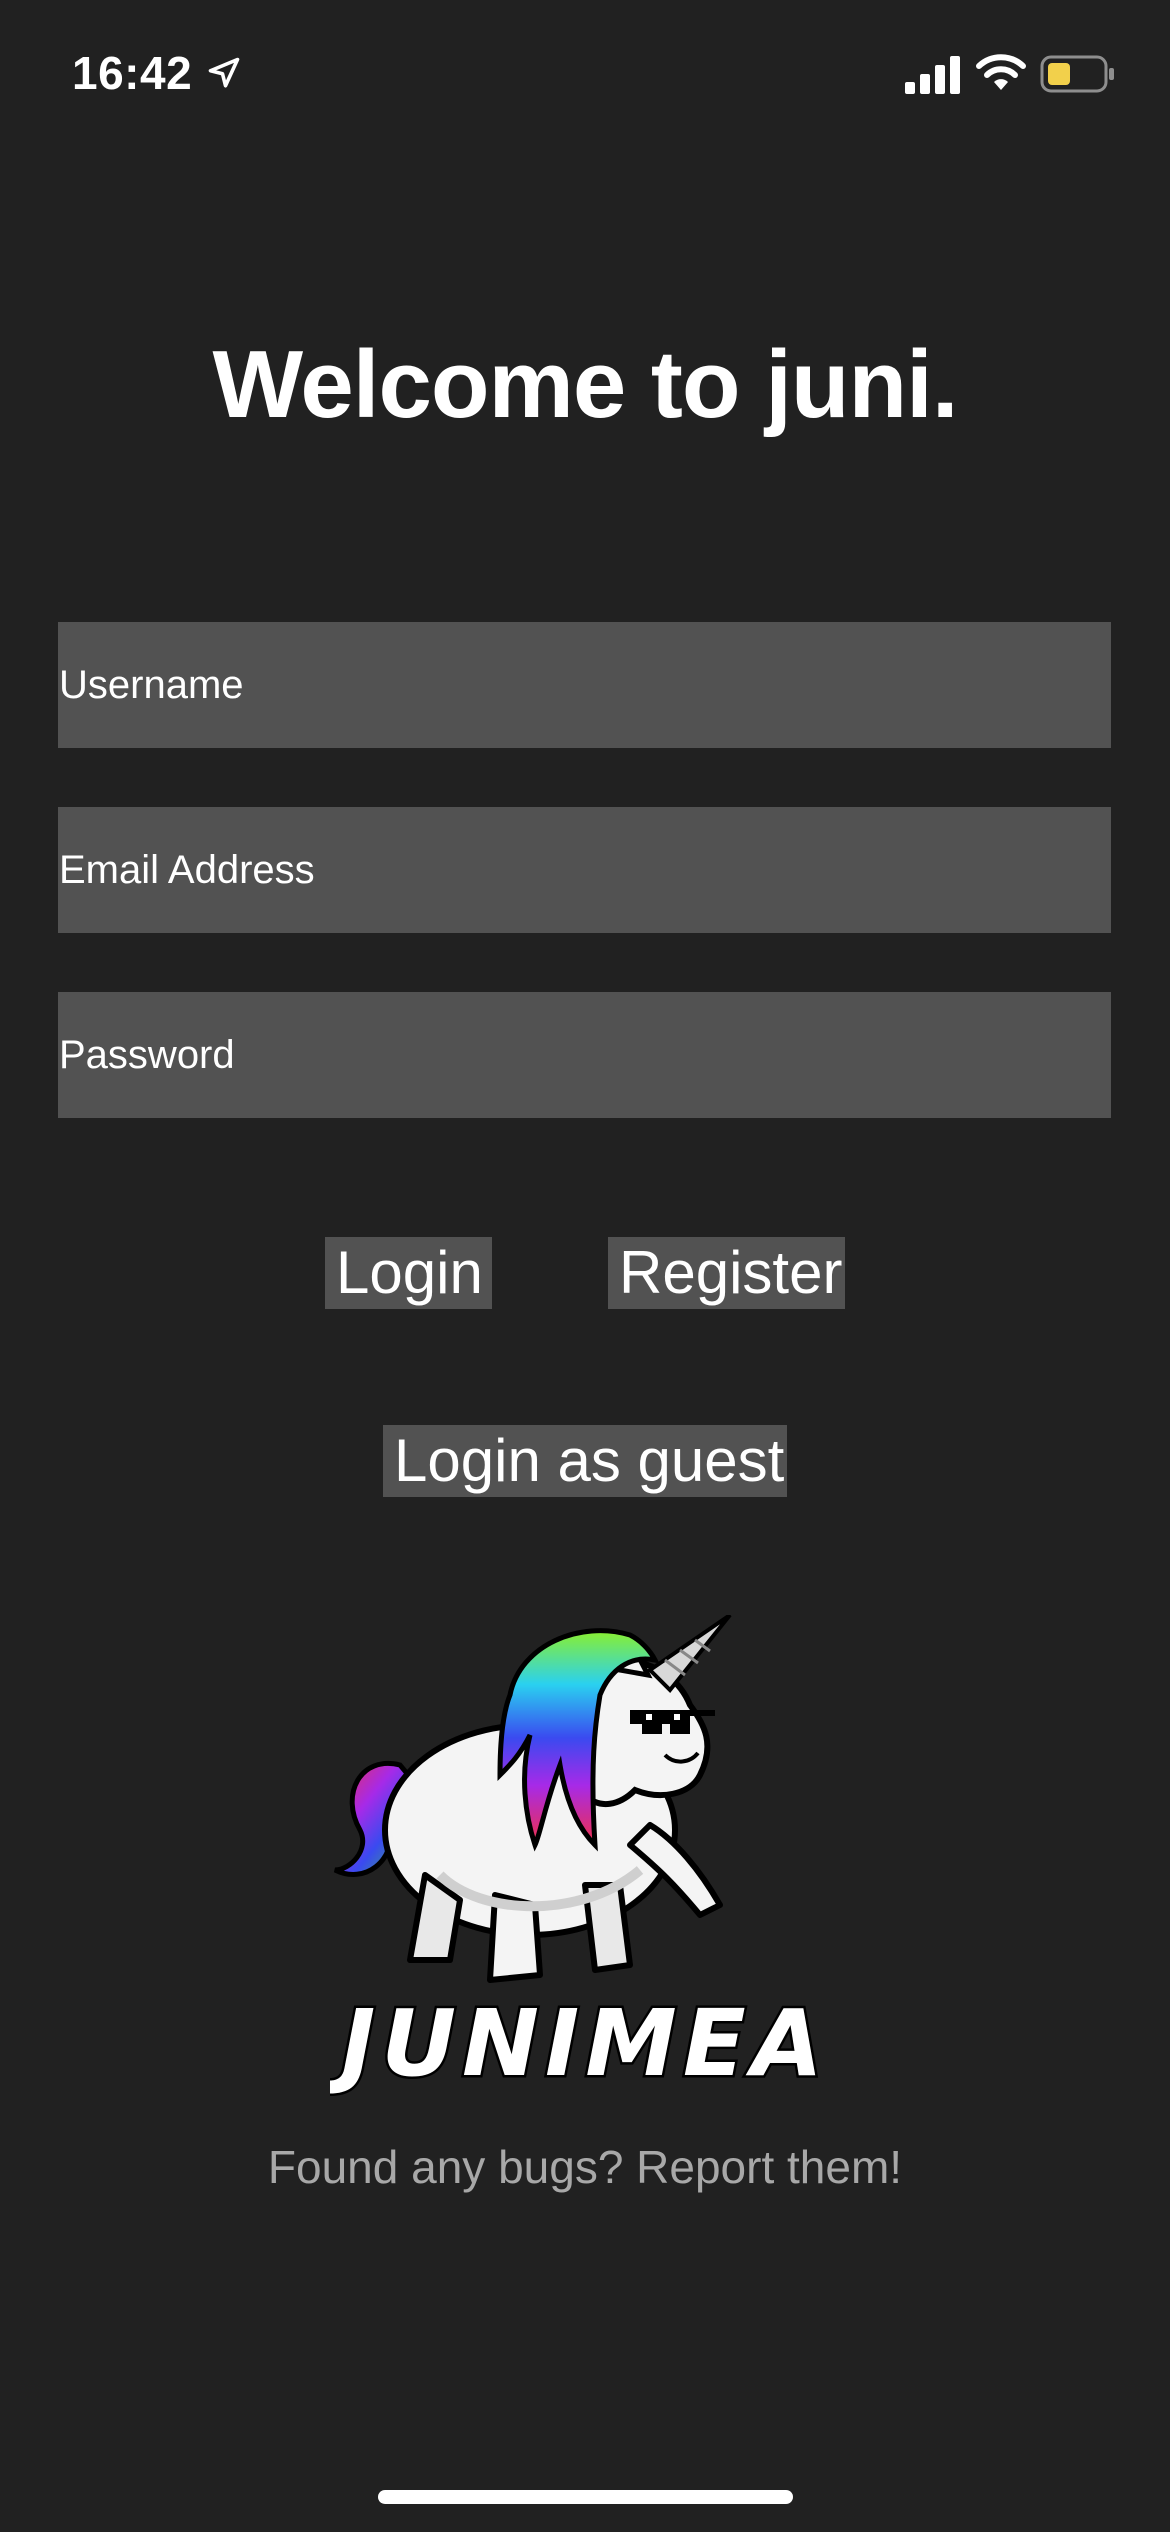 The image size is (1170, 2532). Describe the element at coordinates (585, 1461) in the screenshot. I see `login-as-guest-button: Login as guest` at that location.